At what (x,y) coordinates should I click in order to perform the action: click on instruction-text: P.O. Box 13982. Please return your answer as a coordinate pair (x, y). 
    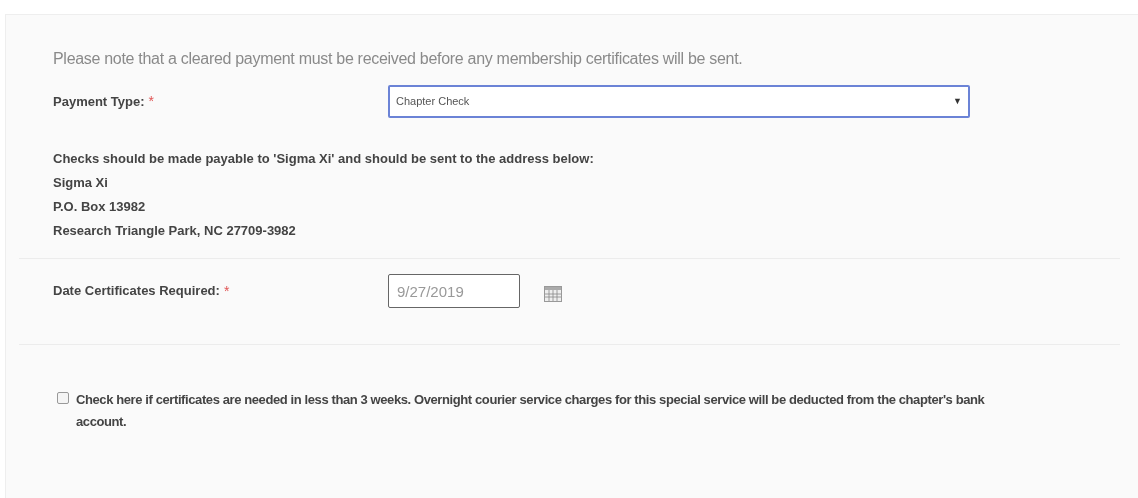
    Looking at the image, I should click on (100, 207).